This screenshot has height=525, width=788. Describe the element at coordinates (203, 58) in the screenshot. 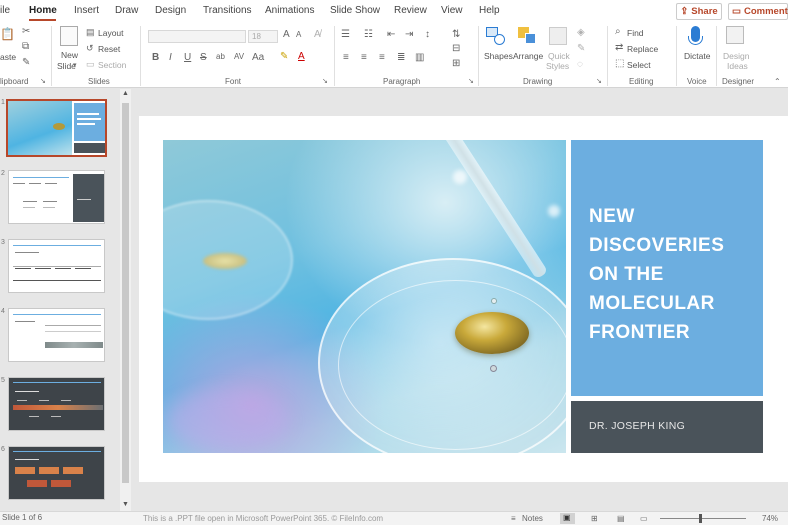

I see `strikethrough-button: S` at that location.